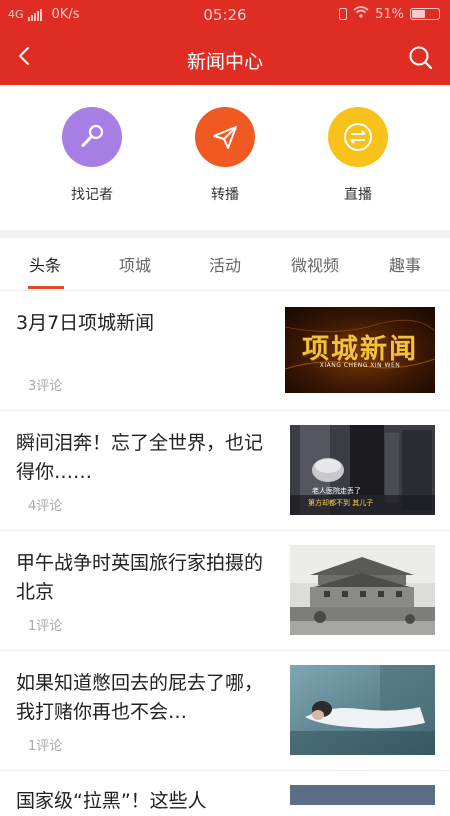  I want to click on quick-action-find-reporter: 找记者, so click(92, 155).